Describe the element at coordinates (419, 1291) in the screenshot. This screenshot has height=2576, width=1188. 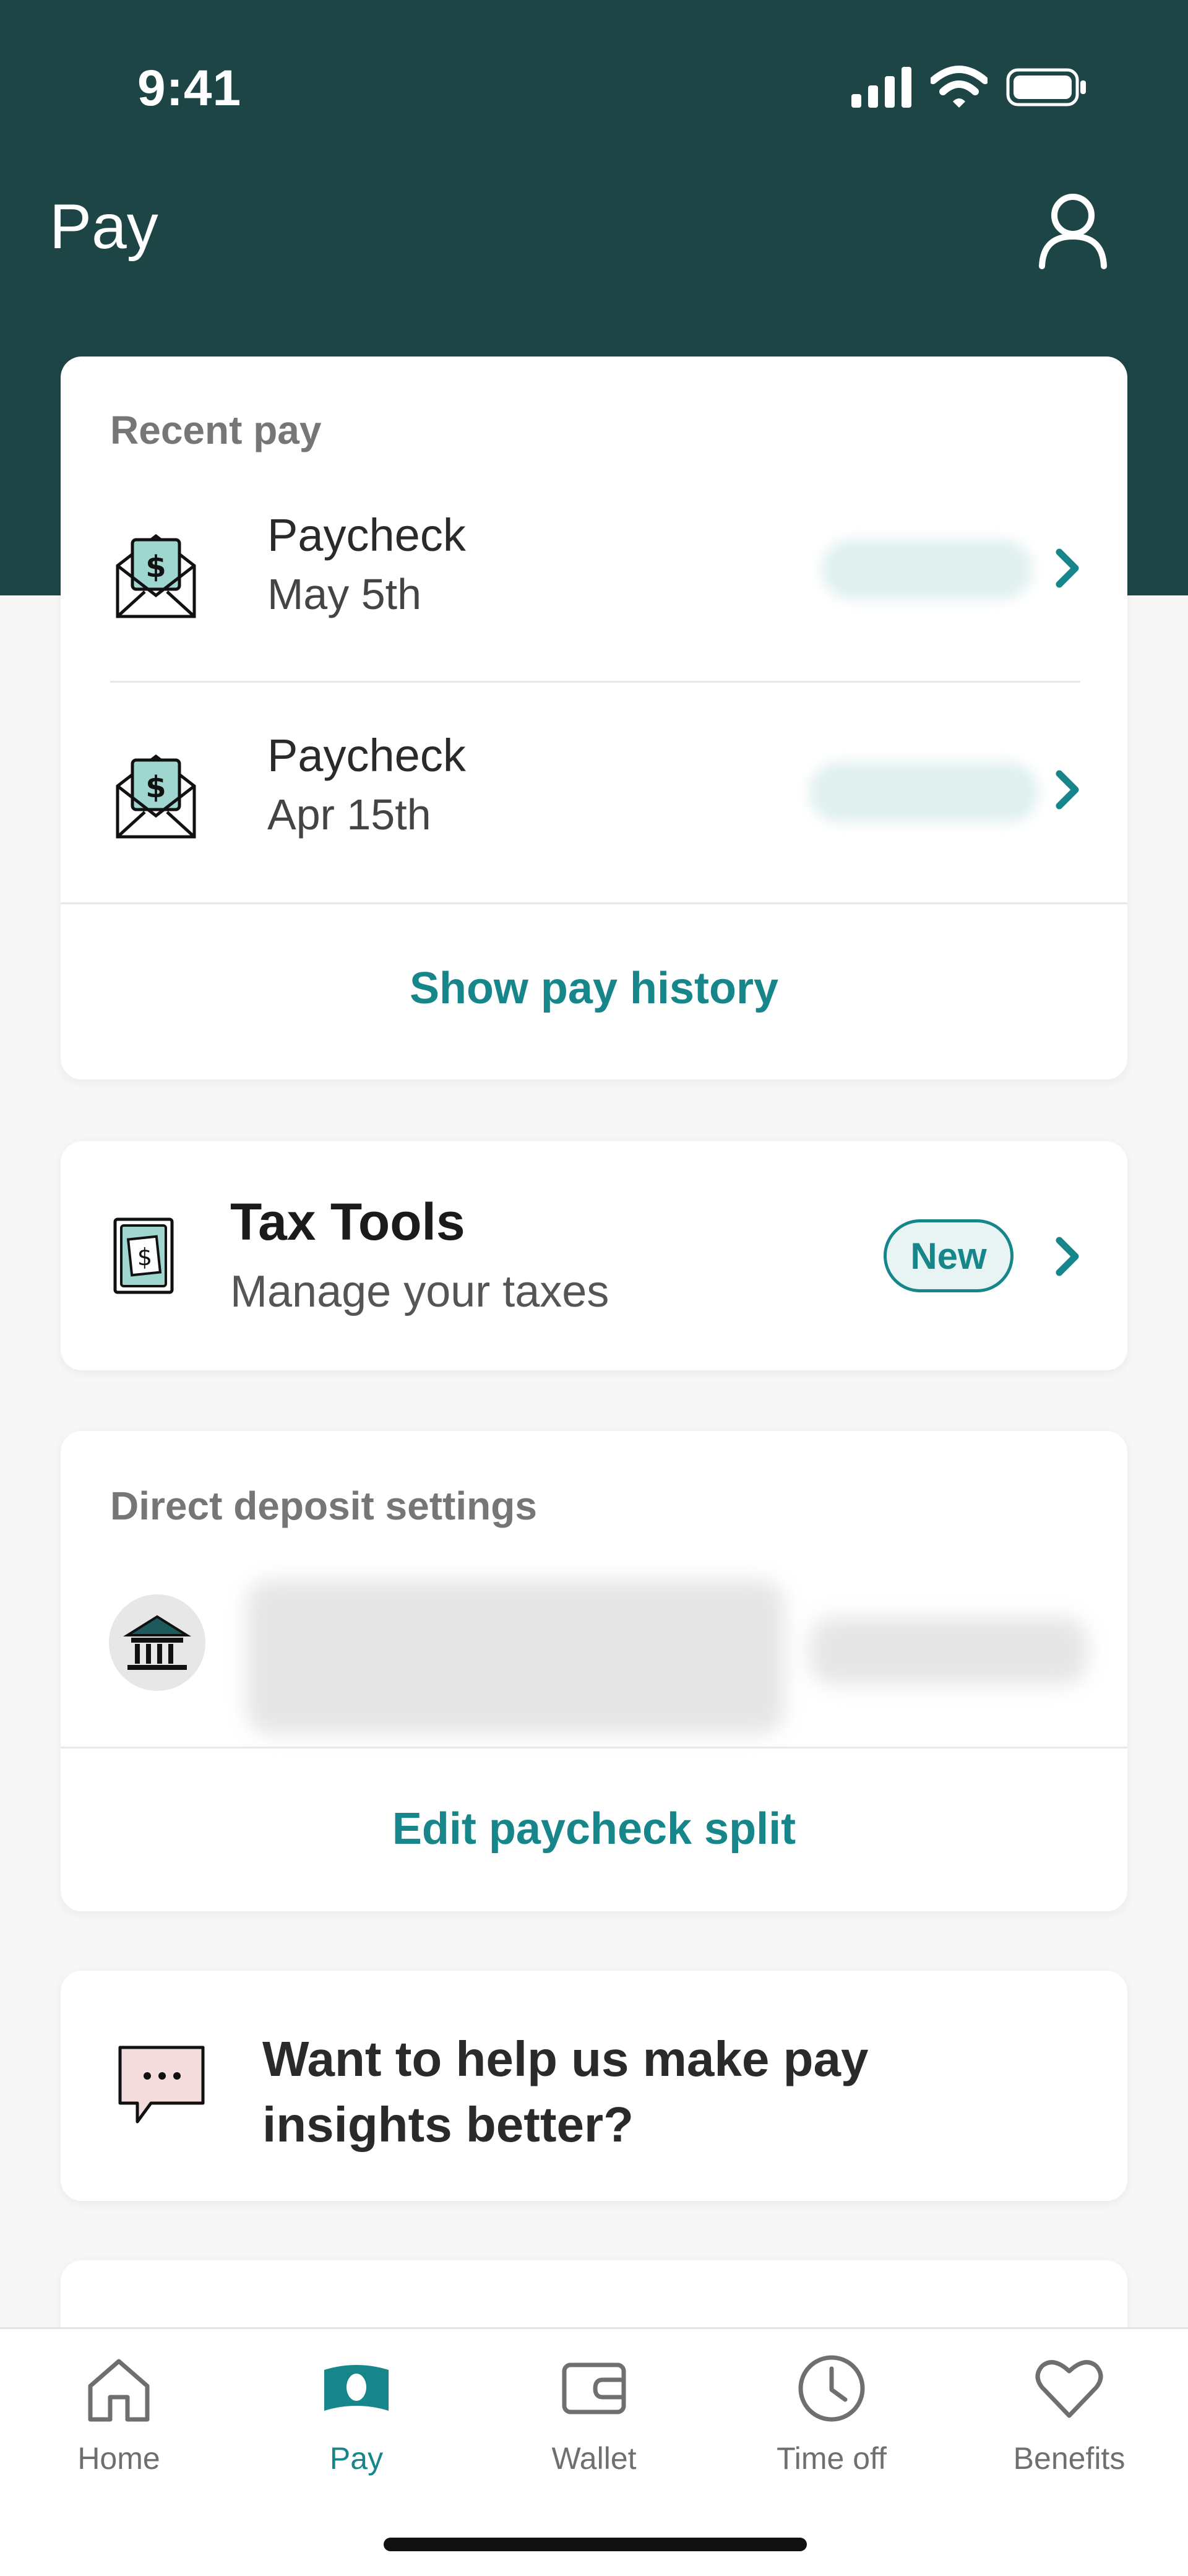
I see `tax-tools-subtitle: Manage your taxes` at that location.